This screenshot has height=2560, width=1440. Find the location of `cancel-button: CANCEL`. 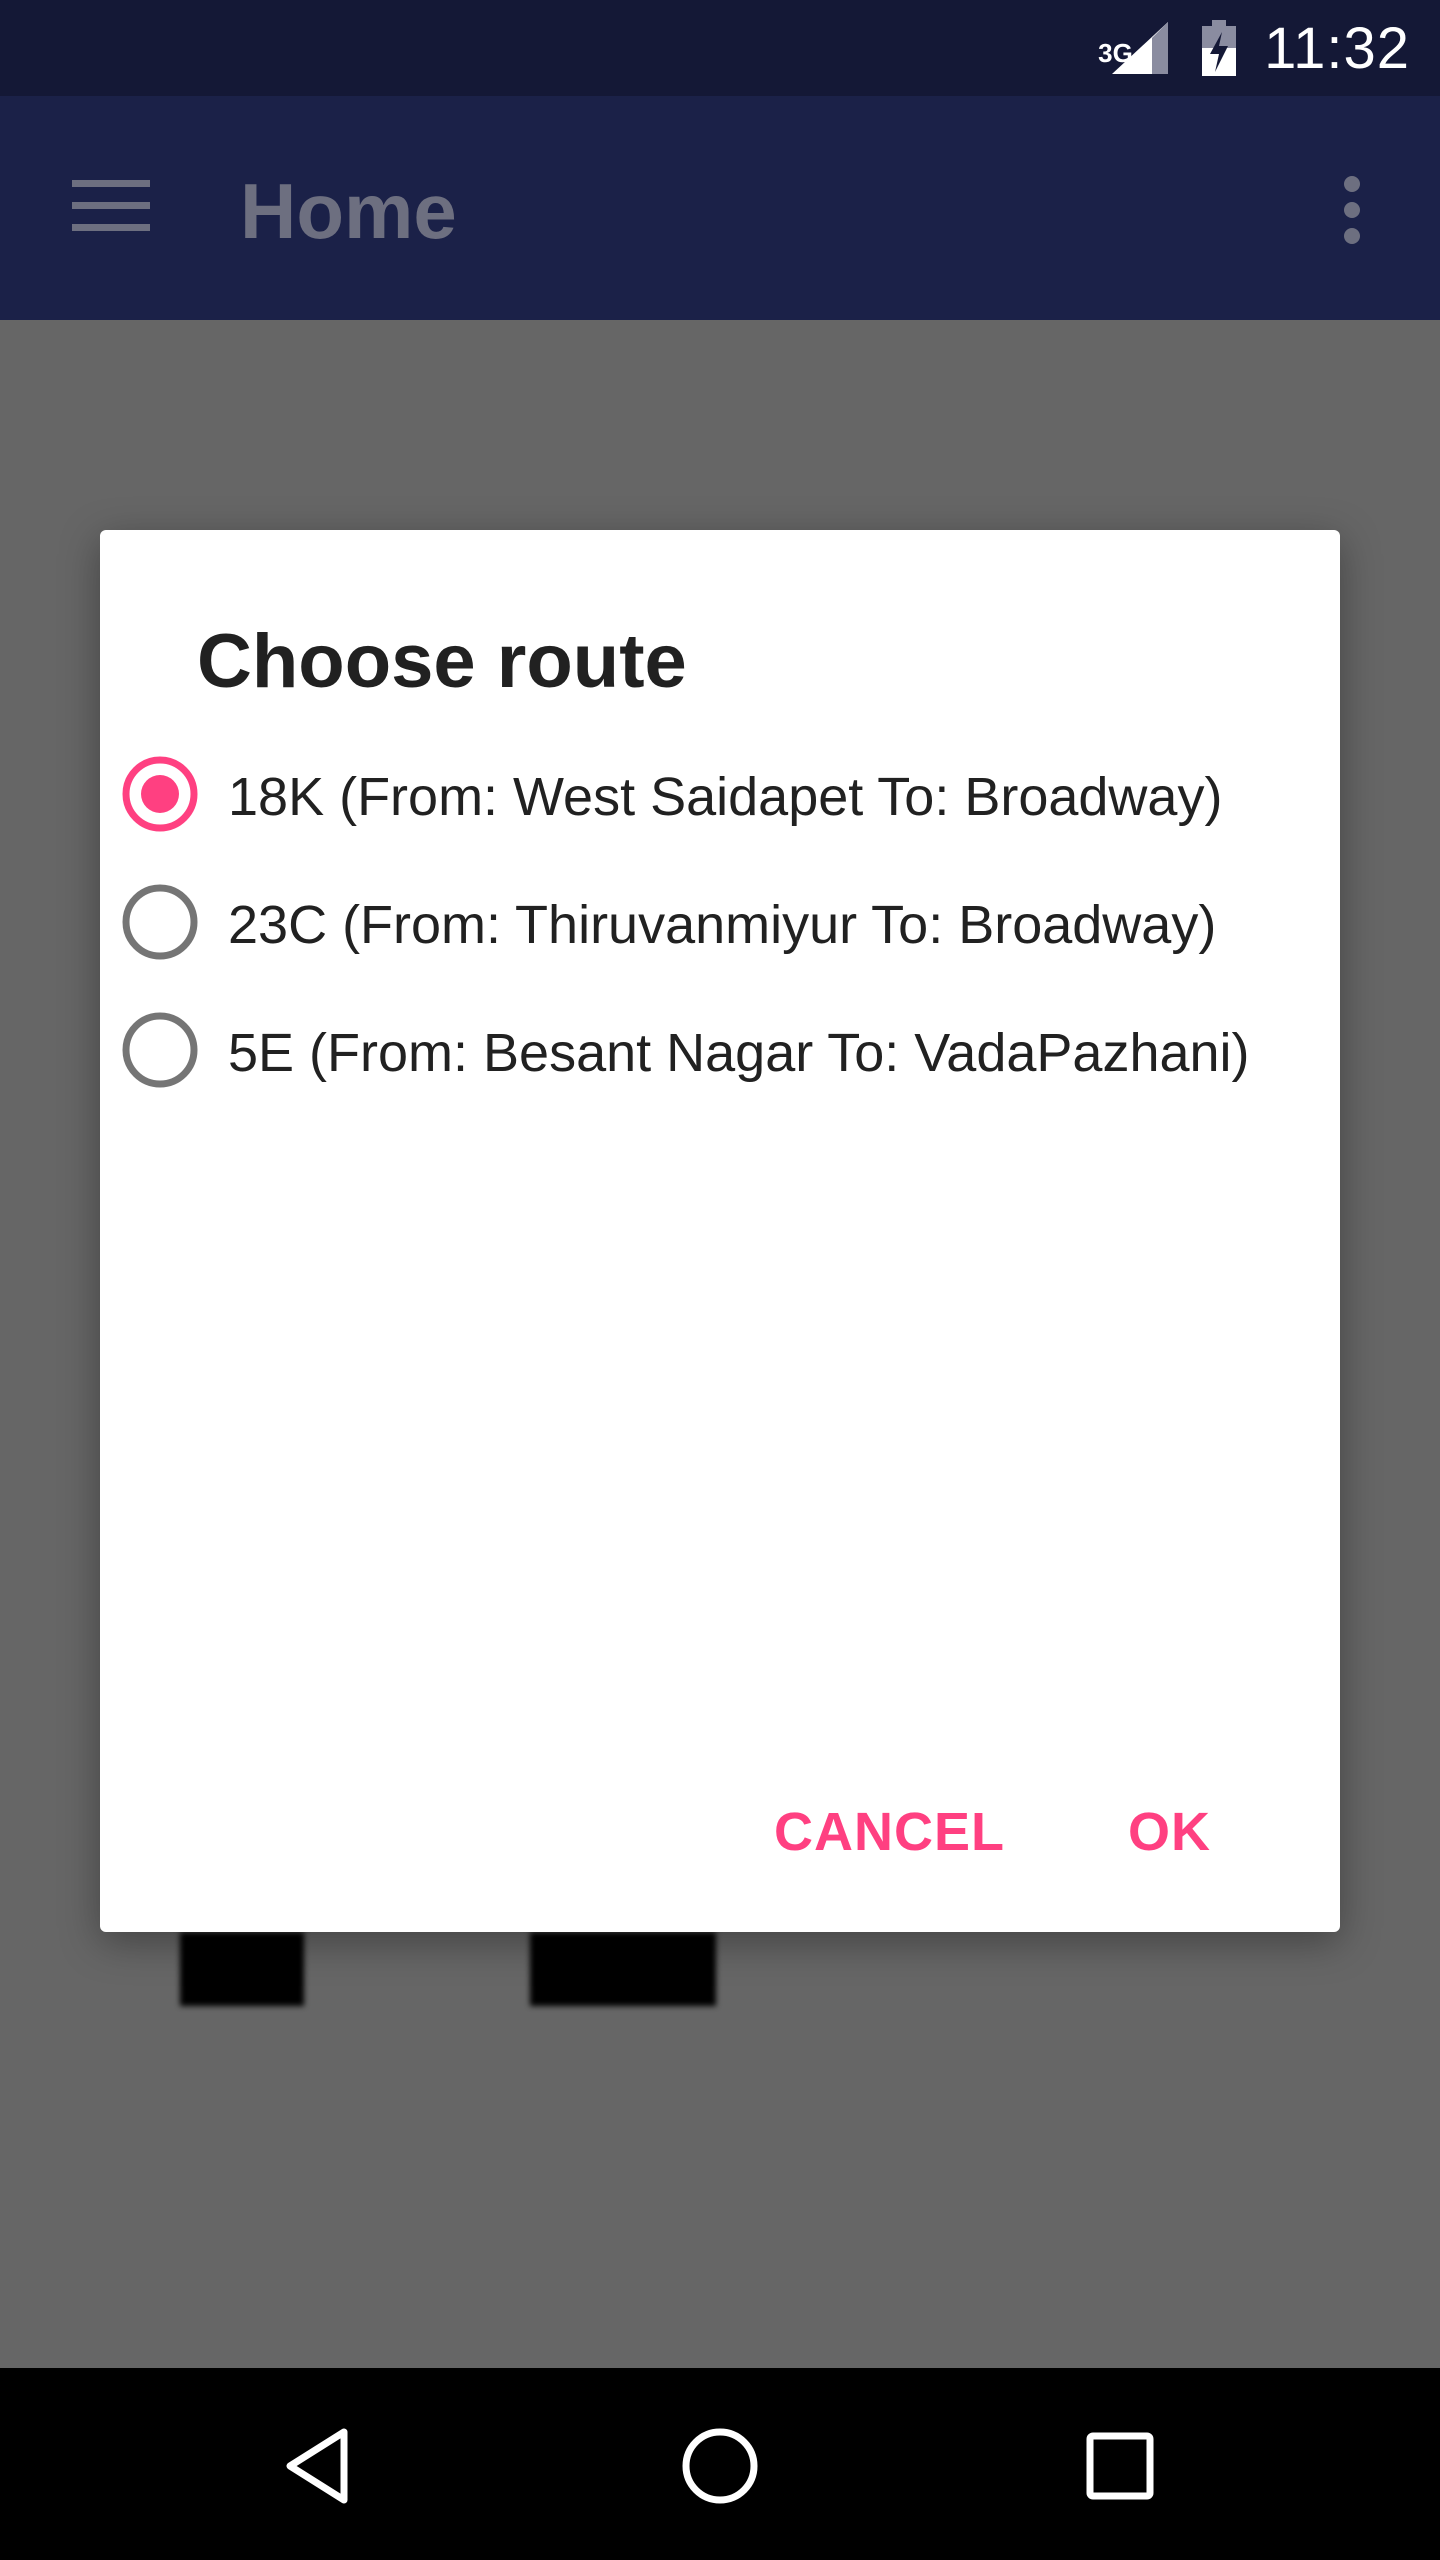

cancel-button: CANCEL is located at coordinates (889, 1832).